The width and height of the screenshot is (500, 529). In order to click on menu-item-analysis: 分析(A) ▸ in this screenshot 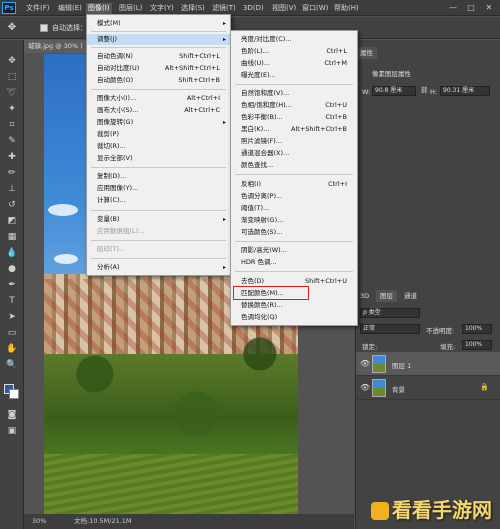, I will do `click(158, 267)`.